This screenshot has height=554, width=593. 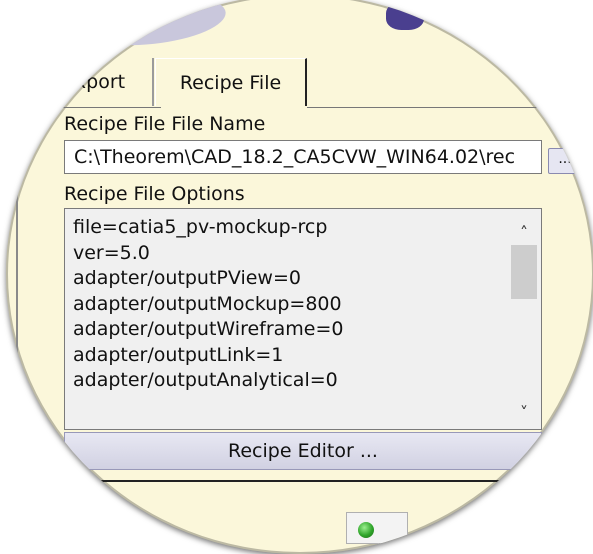 I want to click on tab-export: Export, so click(x=95, y=82).